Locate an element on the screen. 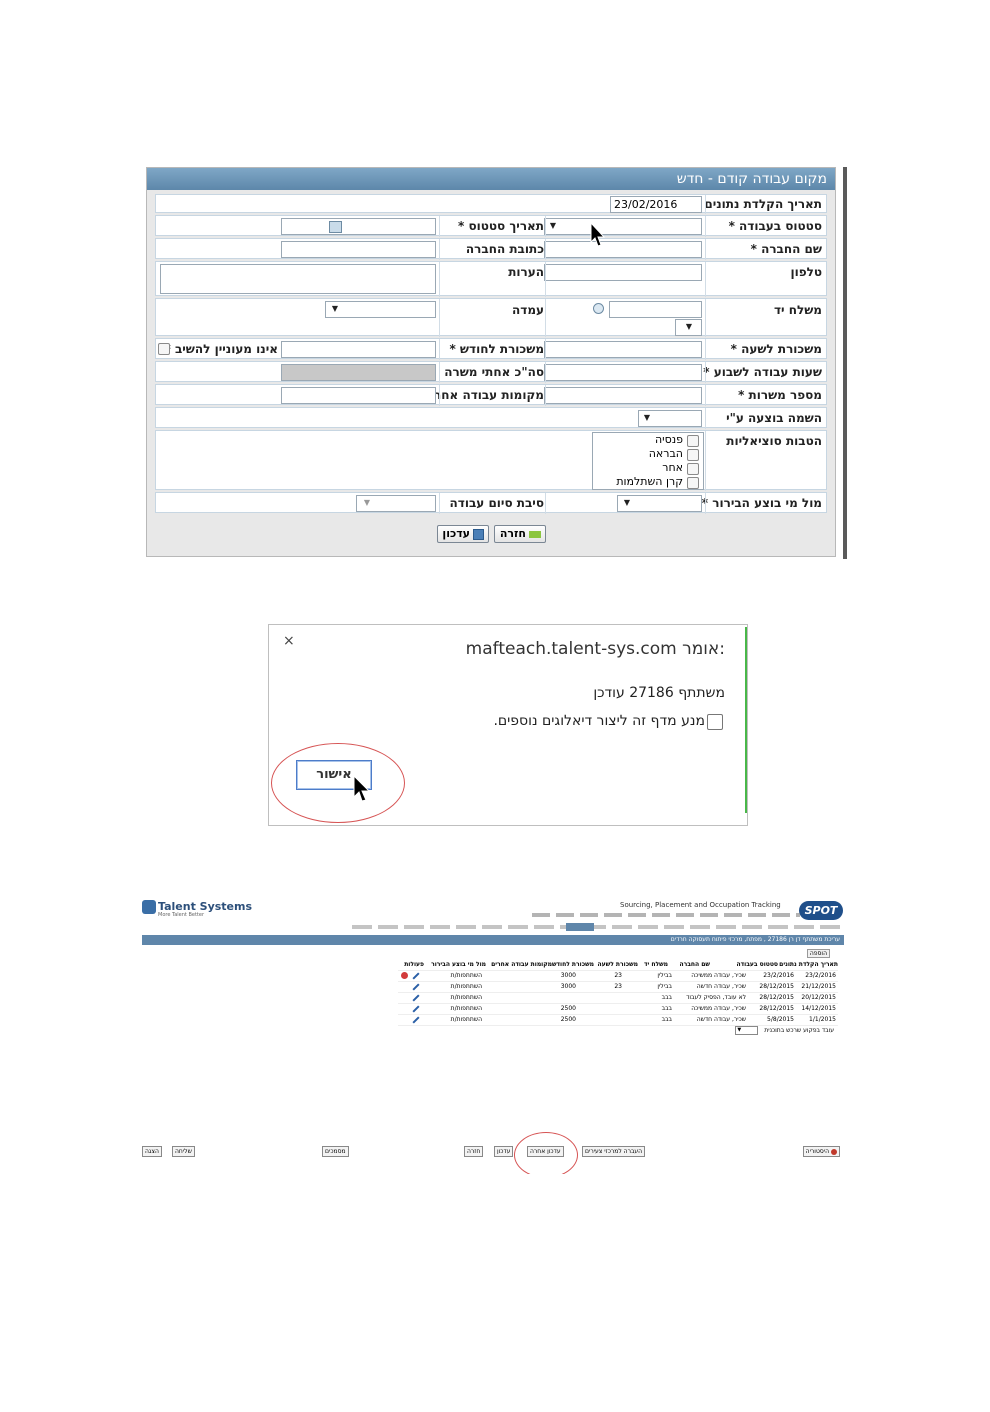 Image resolution: width=990 pixels, height=1412 pixels. monthly-salary-input is located at coordinates (358, 349).